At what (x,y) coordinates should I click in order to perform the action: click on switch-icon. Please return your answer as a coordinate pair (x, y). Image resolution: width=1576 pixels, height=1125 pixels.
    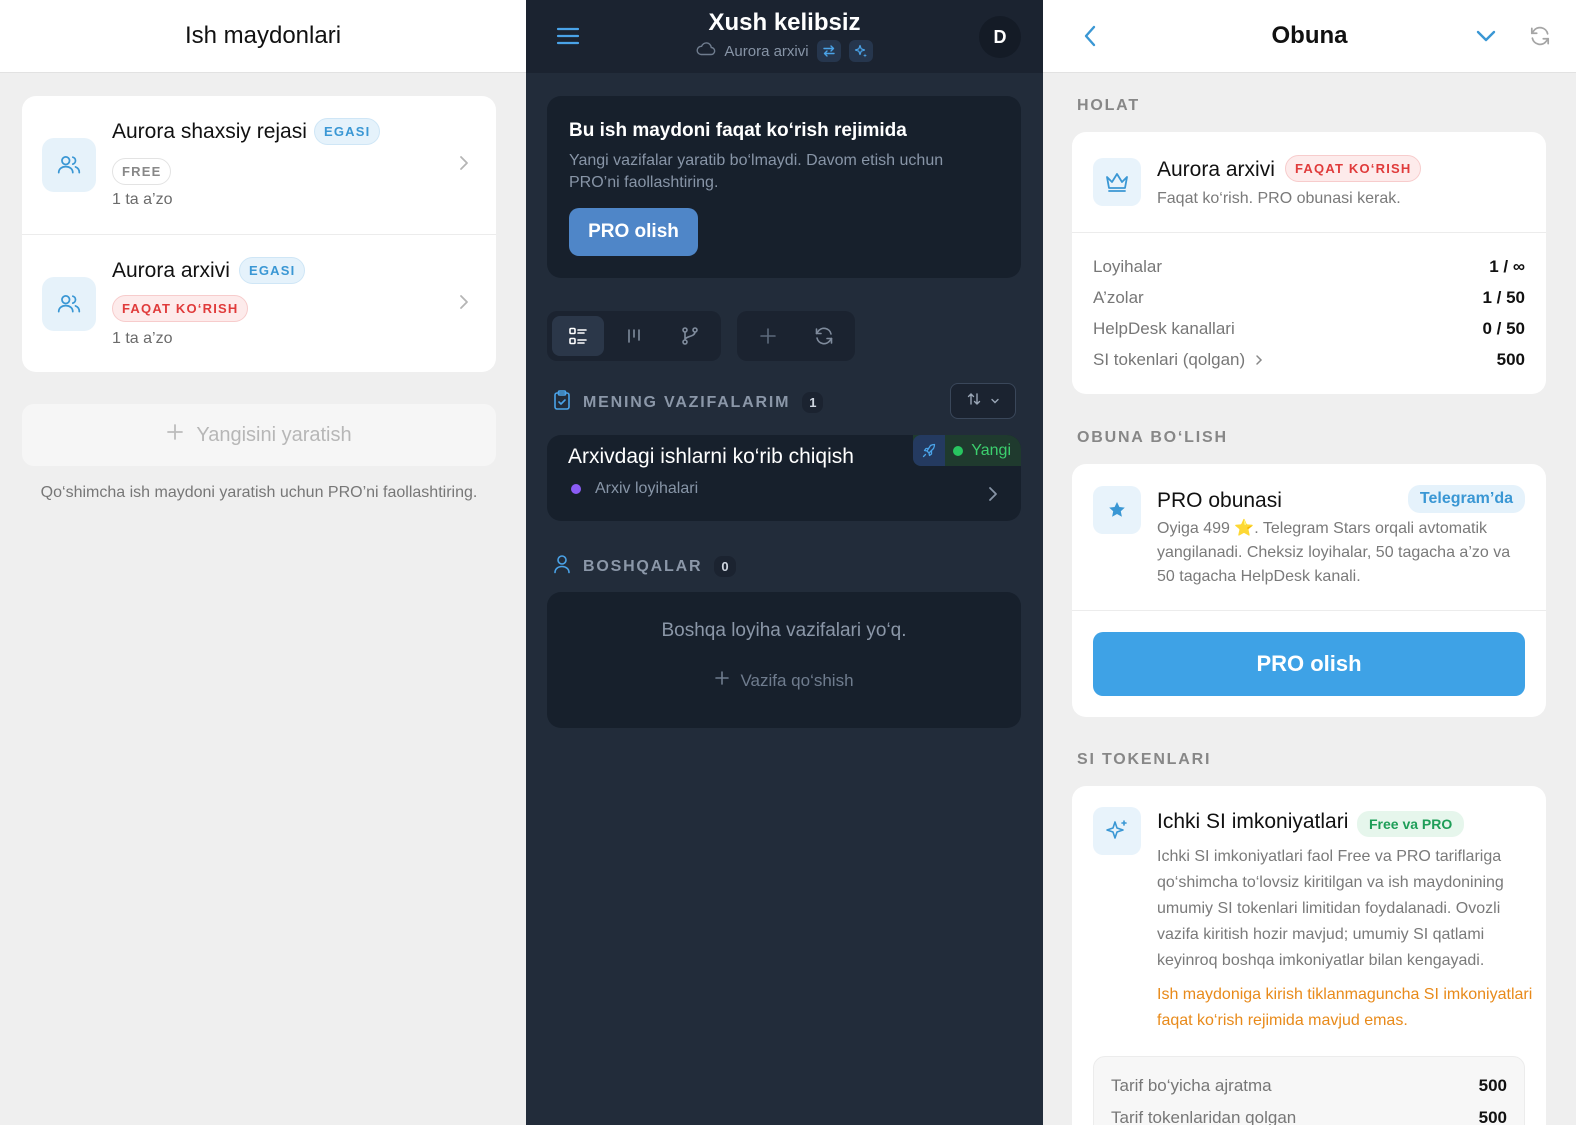
    Looking at the image, I should click on (828, 51).